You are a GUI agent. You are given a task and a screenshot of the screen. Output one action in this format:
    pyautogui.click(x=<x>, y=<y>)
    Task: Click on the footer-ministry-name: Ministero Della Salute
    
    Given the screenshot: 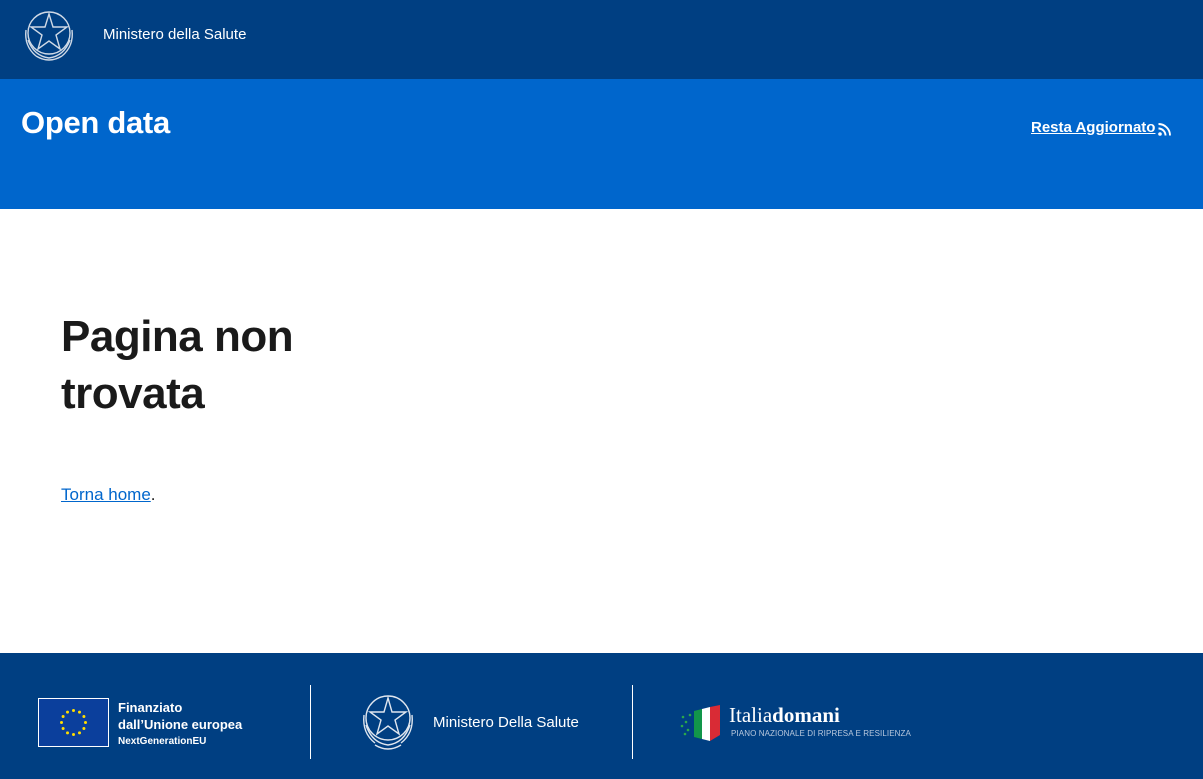 What is the action you would take?
    pyautogui.click(x=506, y=722)
    